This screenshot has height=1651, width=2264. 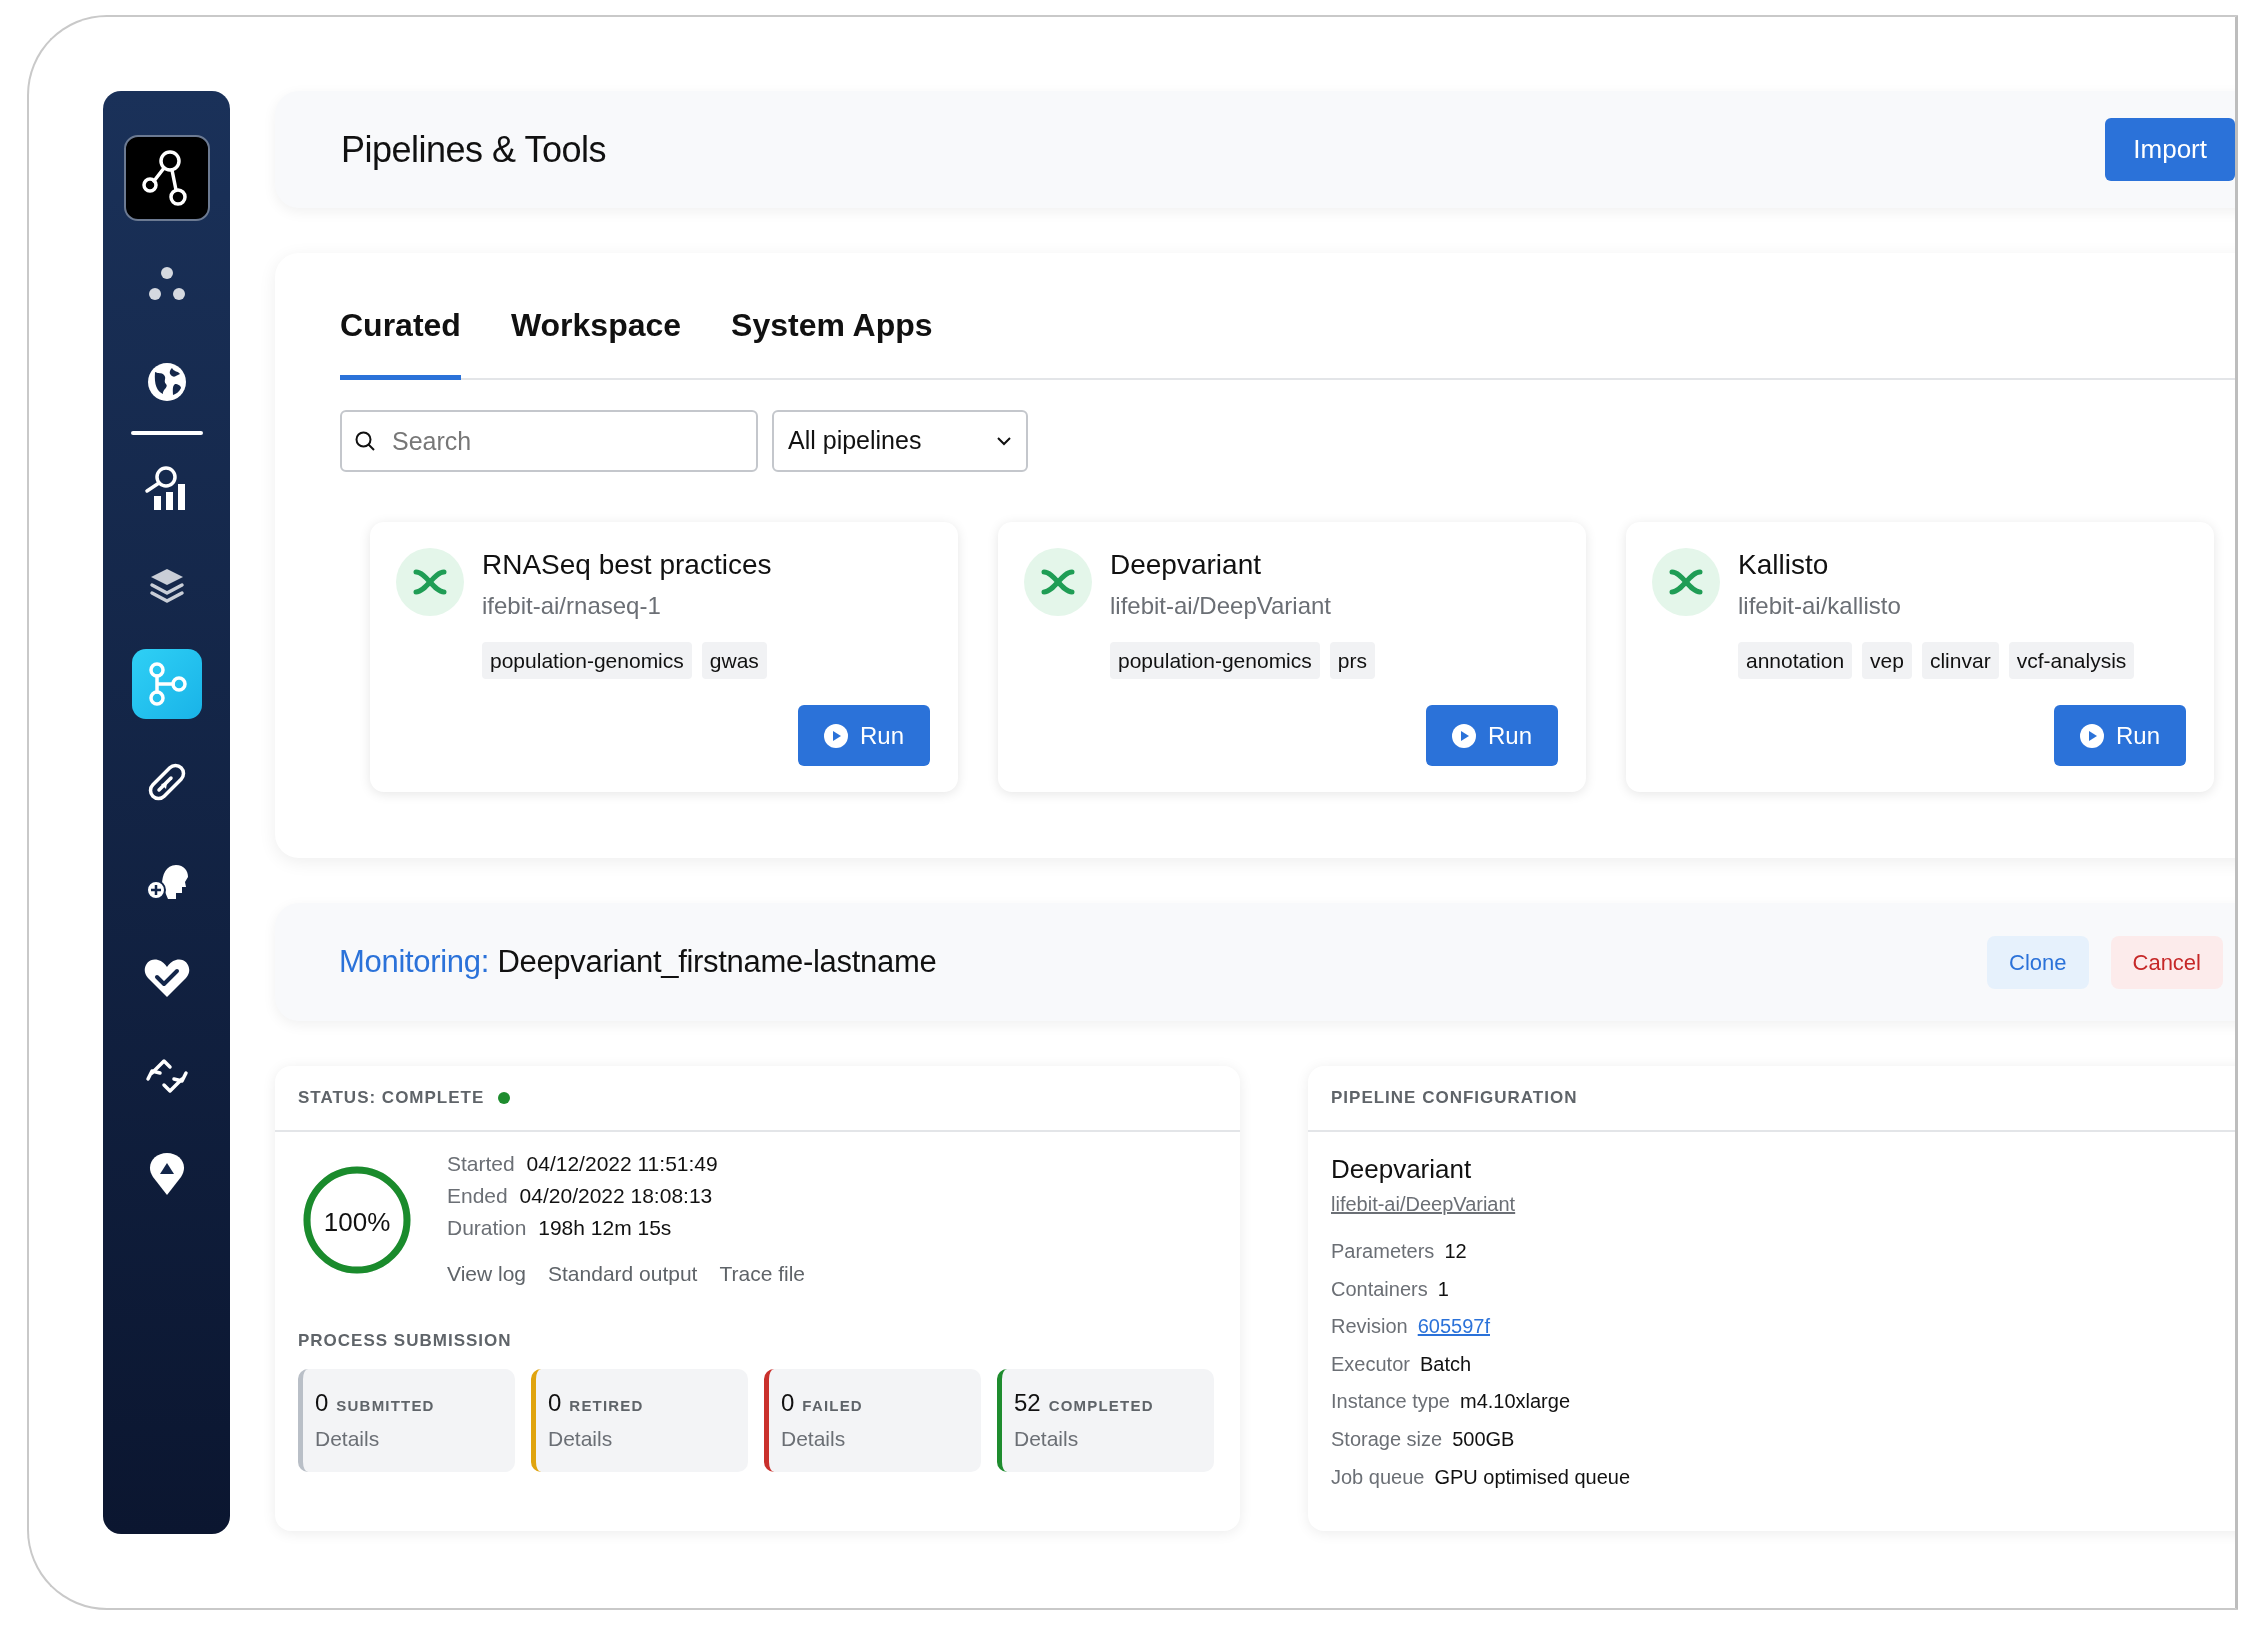 What do you see at coordinates (832, 336) in the screenshot?
I see `tab: System Apps` at bounding box center [832, 336].